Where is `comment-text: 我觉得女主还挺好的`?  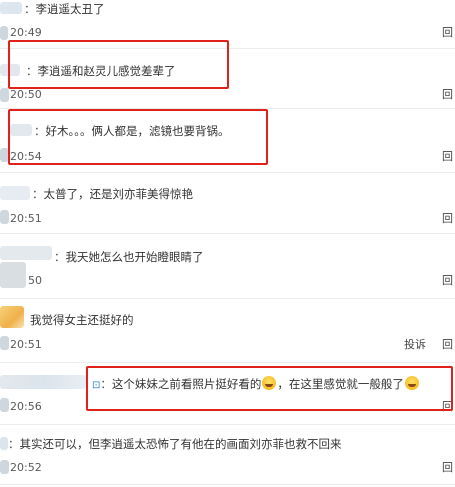
comment-text: 我觉得女主还挺好的 is located at coordinates (82, 320).